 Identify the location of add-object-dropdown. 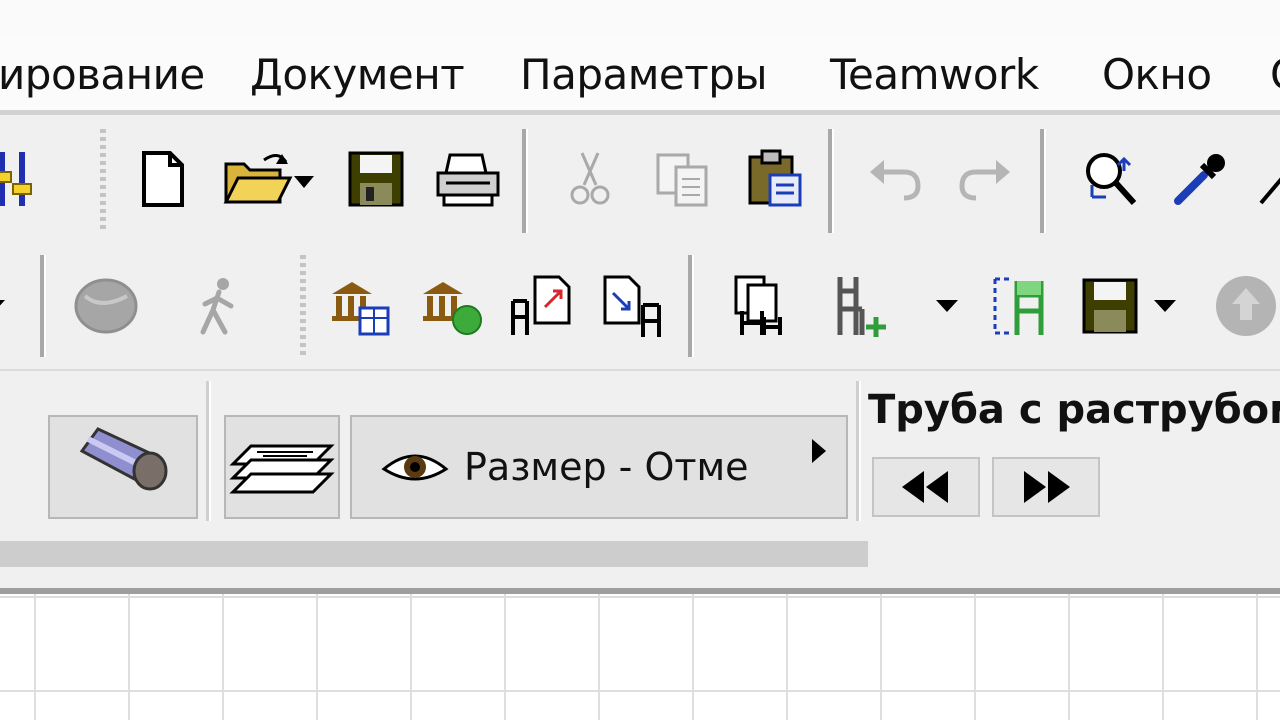
(947, 306).